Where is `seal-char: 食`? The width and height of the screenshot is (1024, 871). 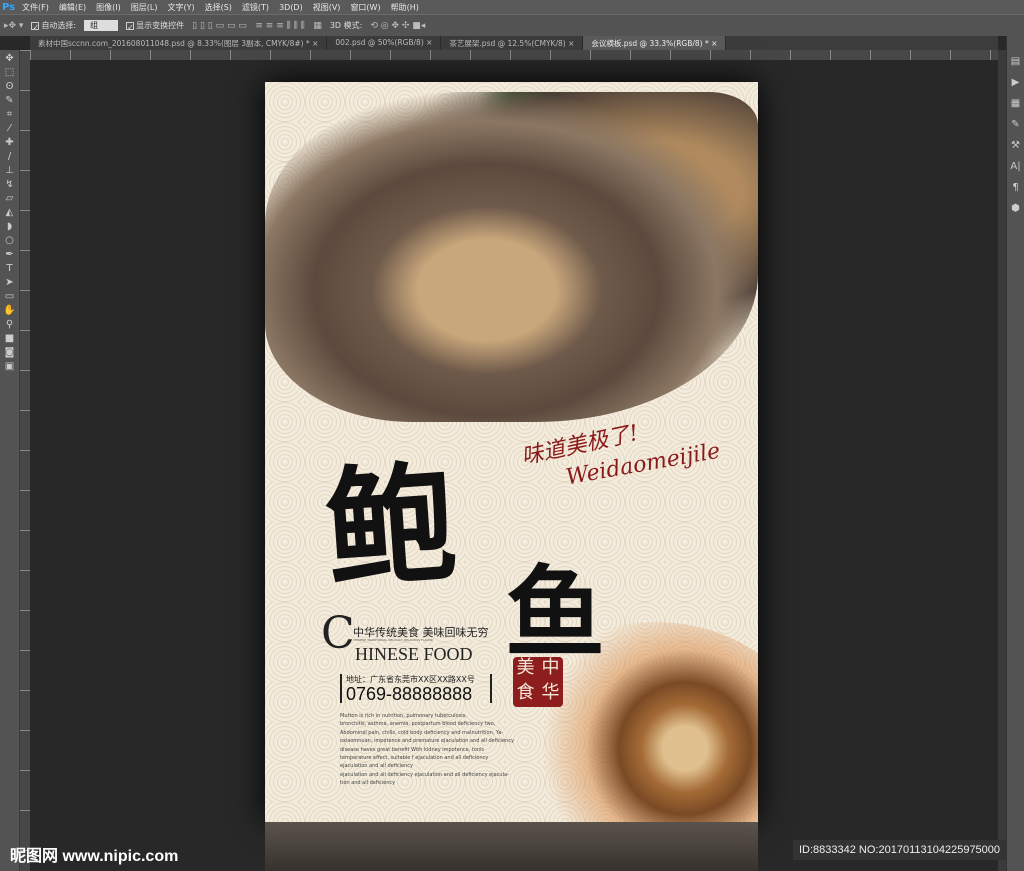 seal-char: 食 is located at coordinates (525, 692).